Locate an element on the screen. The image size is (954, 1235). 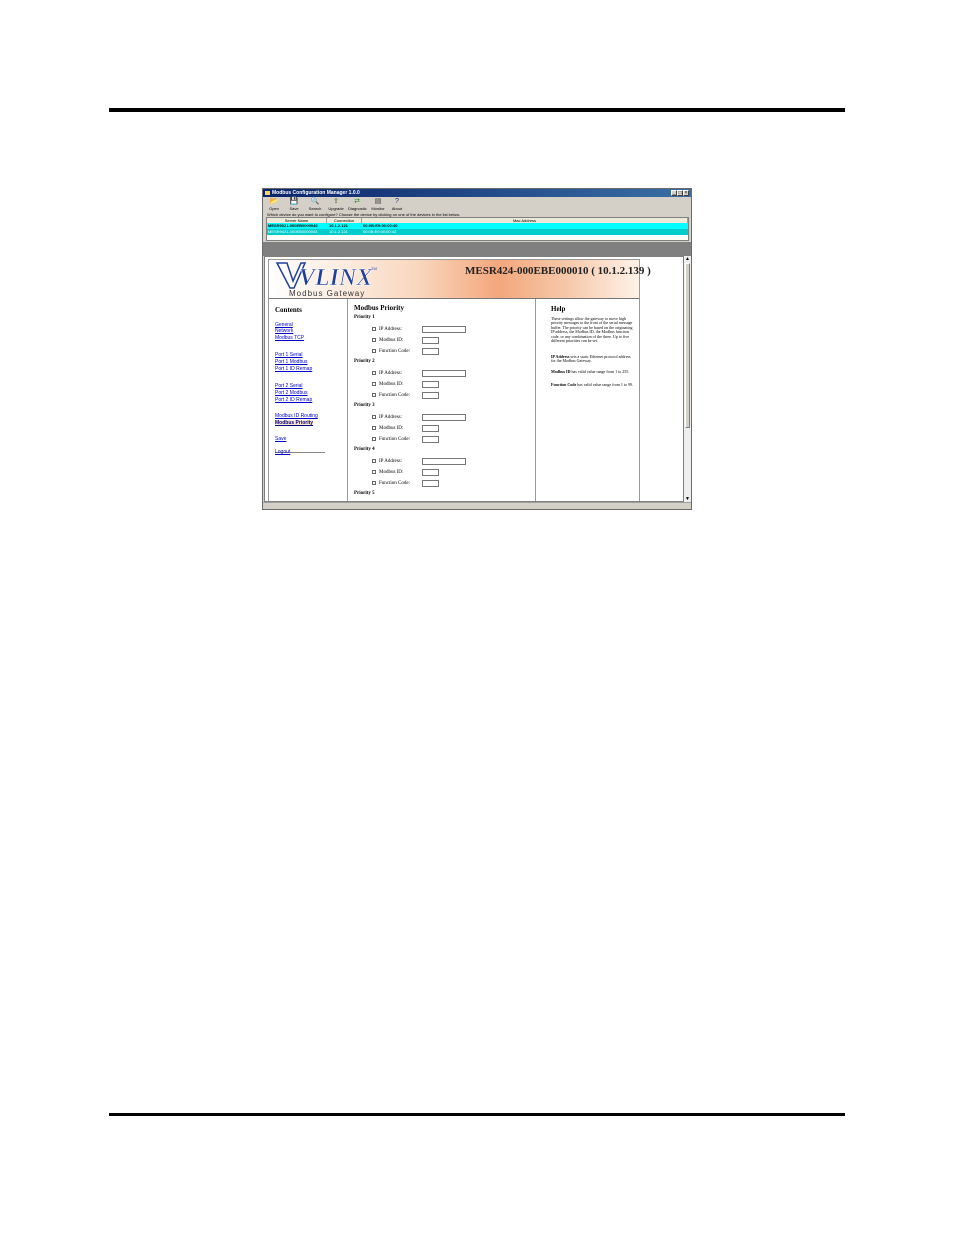
section-heading: Modbus Priority is located at coordinates (379, 308).